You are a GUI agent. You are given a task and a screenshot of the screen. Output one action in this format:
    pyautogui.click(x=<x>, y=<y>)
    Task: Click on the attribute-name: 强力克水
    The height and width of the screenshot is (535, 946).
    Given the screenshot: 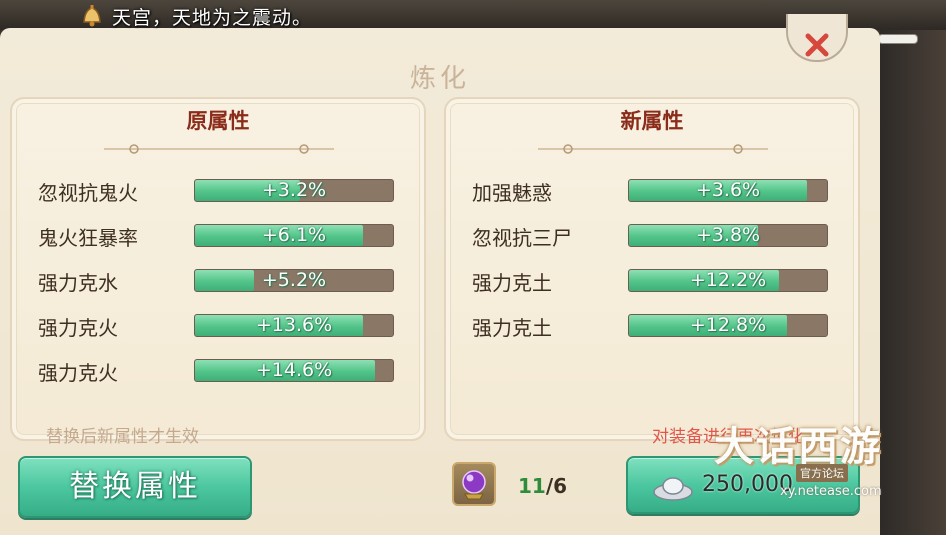 What is the action you would take?
    pyautogui.click(x=78, y=283)
    